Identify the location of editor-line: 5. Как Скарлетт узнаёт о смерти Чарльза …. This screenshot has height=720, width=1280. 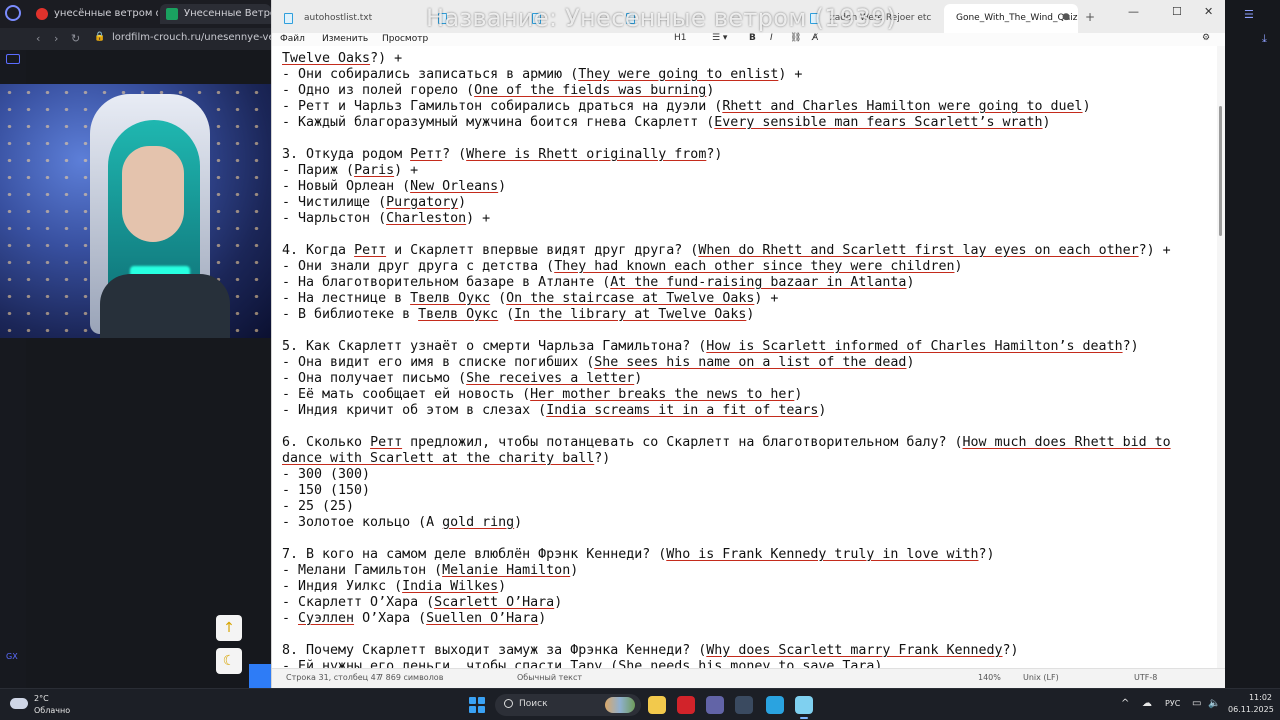
(726, 347).